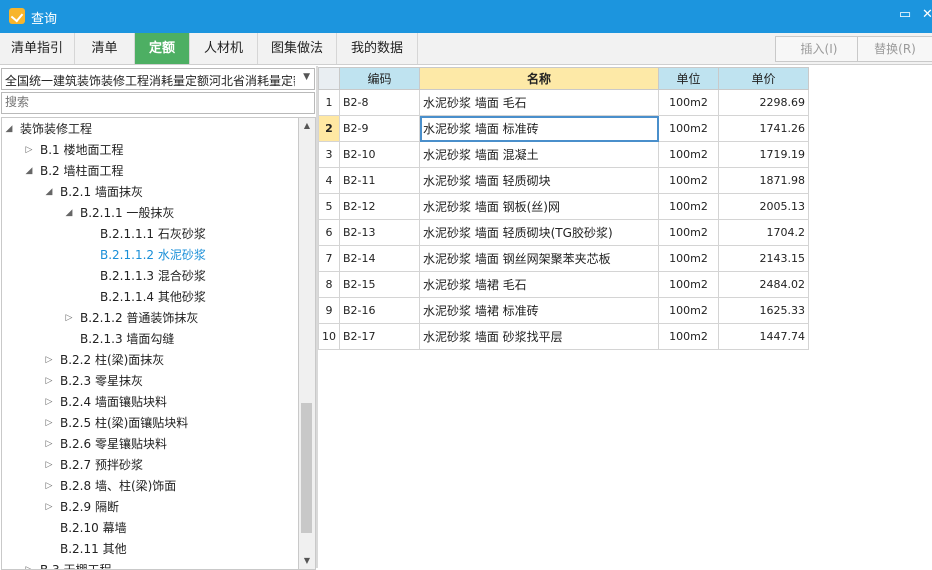 The width and height of the screenshot is (932, 570). What do you see at coordinates (306, 468) in the screenshot?
I see `scrollbar-thumb` at bounding box center [306, 468].